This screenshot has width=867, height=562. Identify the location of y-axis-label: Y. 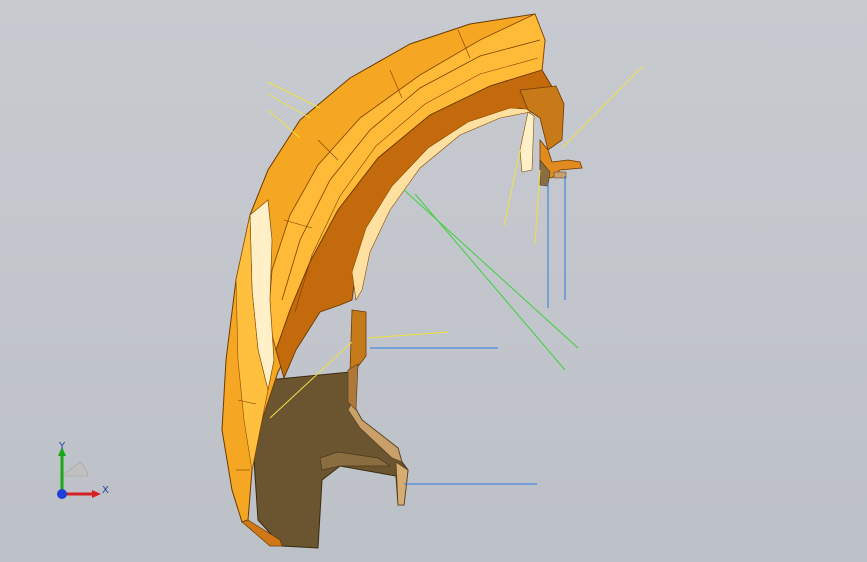
(62, 446).